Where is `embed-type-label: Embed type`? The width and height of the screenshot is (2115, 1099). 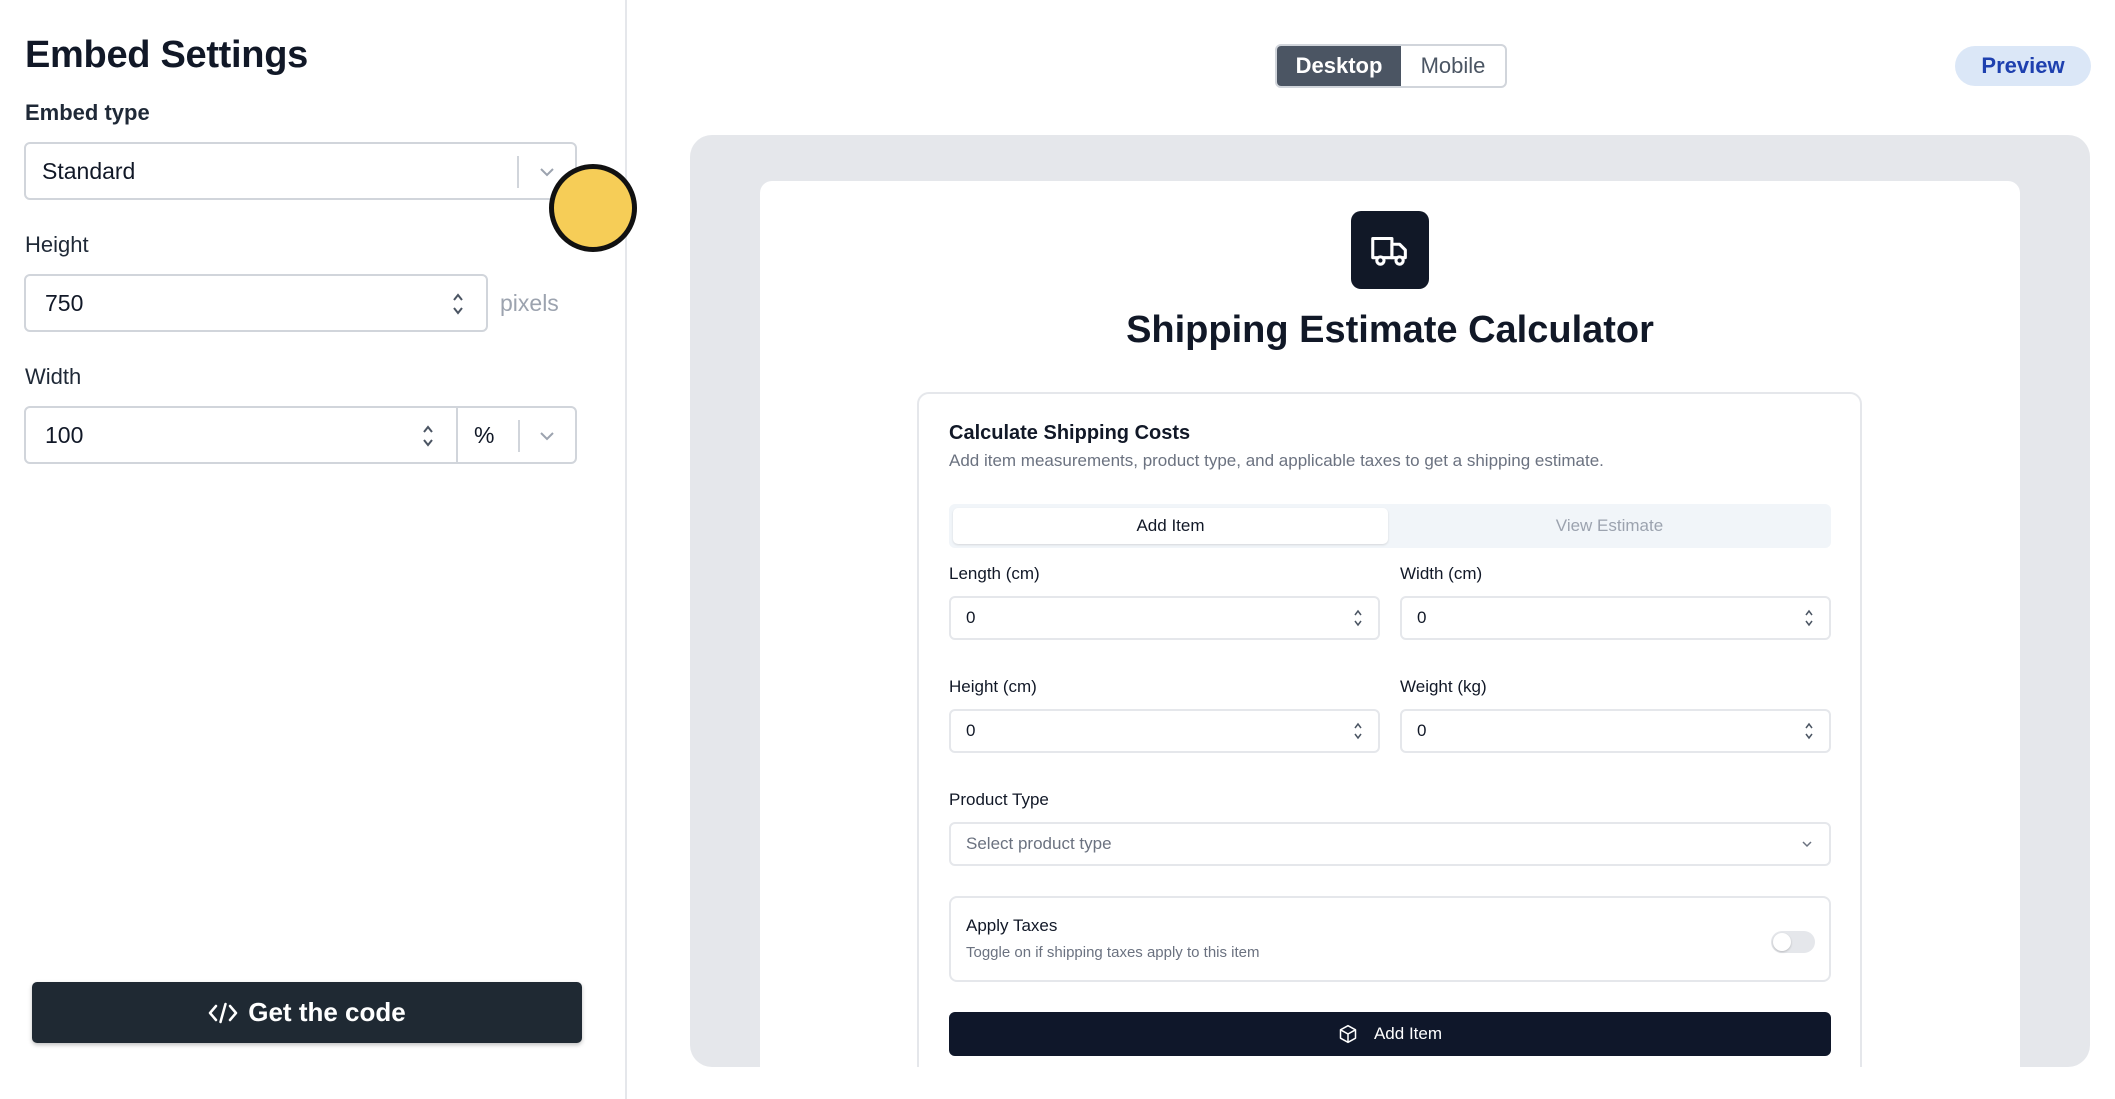
embed-type-label: Embed type is located at coordinates (87, 112).